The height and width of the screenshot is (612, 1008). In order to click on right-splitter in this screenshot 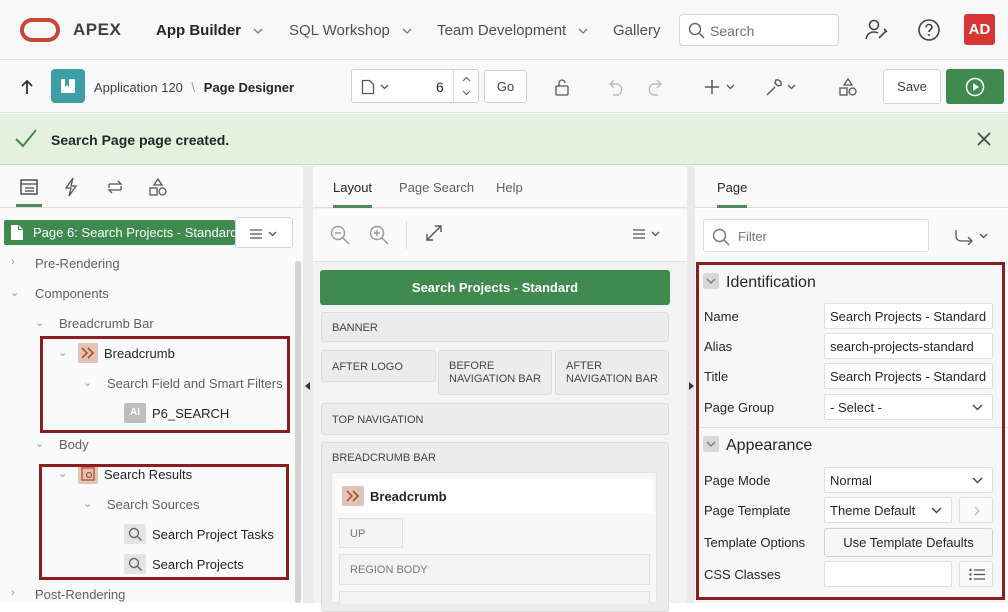, I will do `click(691, 384)`.